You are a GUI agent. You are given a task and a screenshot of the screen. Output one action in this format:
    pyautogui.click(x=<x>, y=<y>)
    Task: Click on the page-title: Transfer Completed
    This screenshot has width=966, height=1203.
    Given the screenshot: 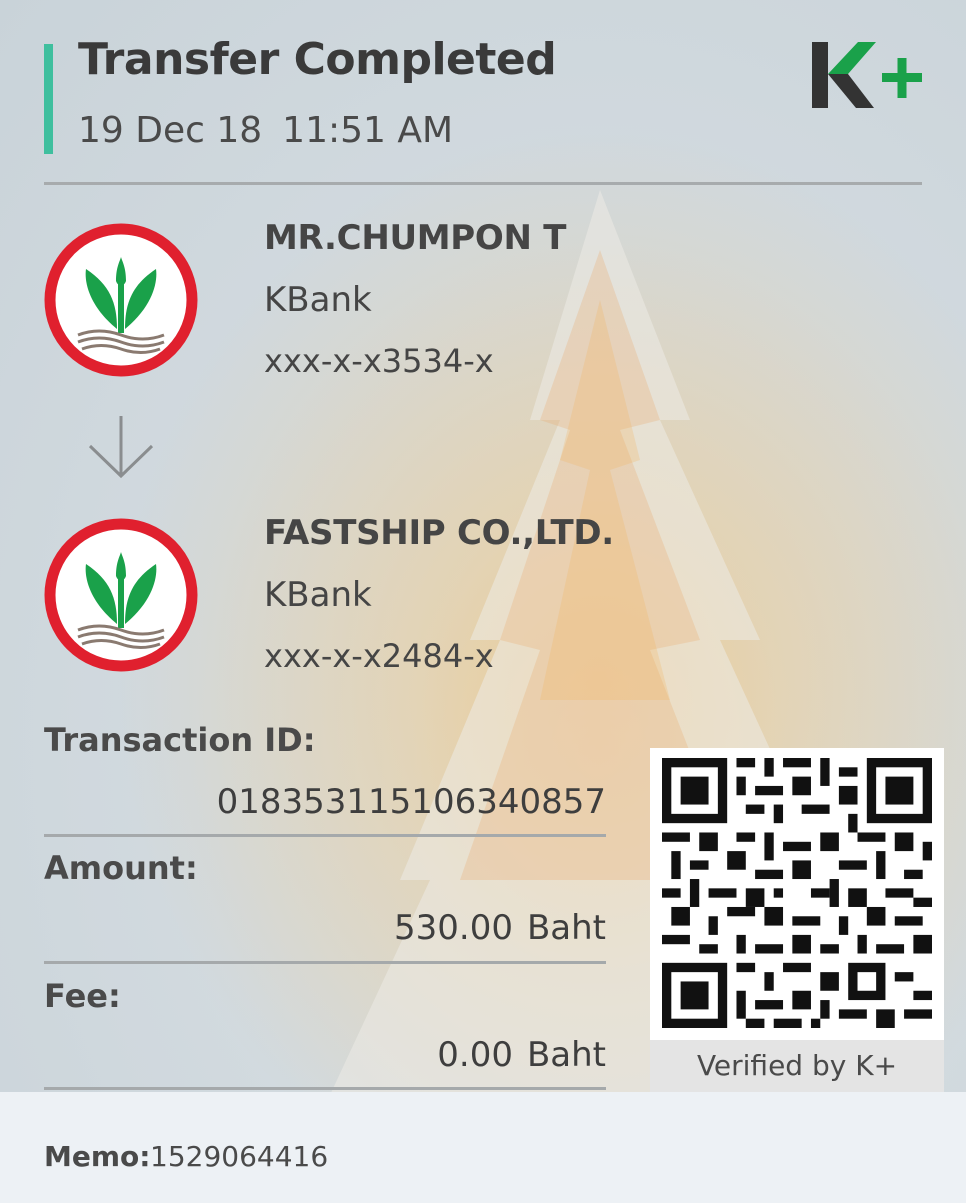 What is the action you would take?
    pyautogui.click(x=317, y=59)
    